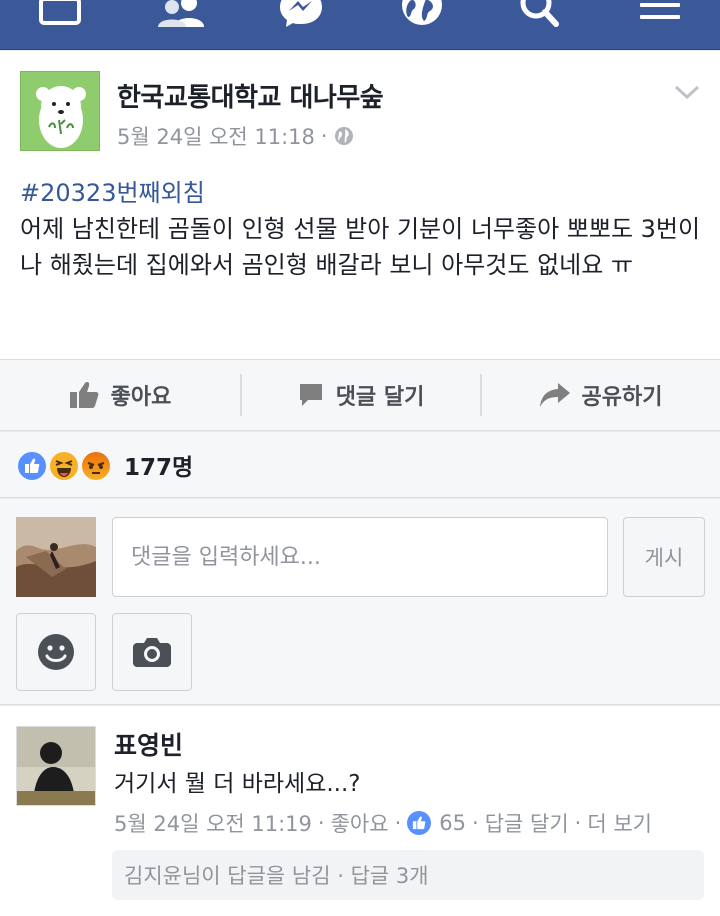 Image resolution: width=720 pixels, height=916 pixels. Describe the element at coordinates (408, 875) in the screenshot. I see `replies-preview: 김지윤님이 답글을 남김 · 답글 3개` at that location.